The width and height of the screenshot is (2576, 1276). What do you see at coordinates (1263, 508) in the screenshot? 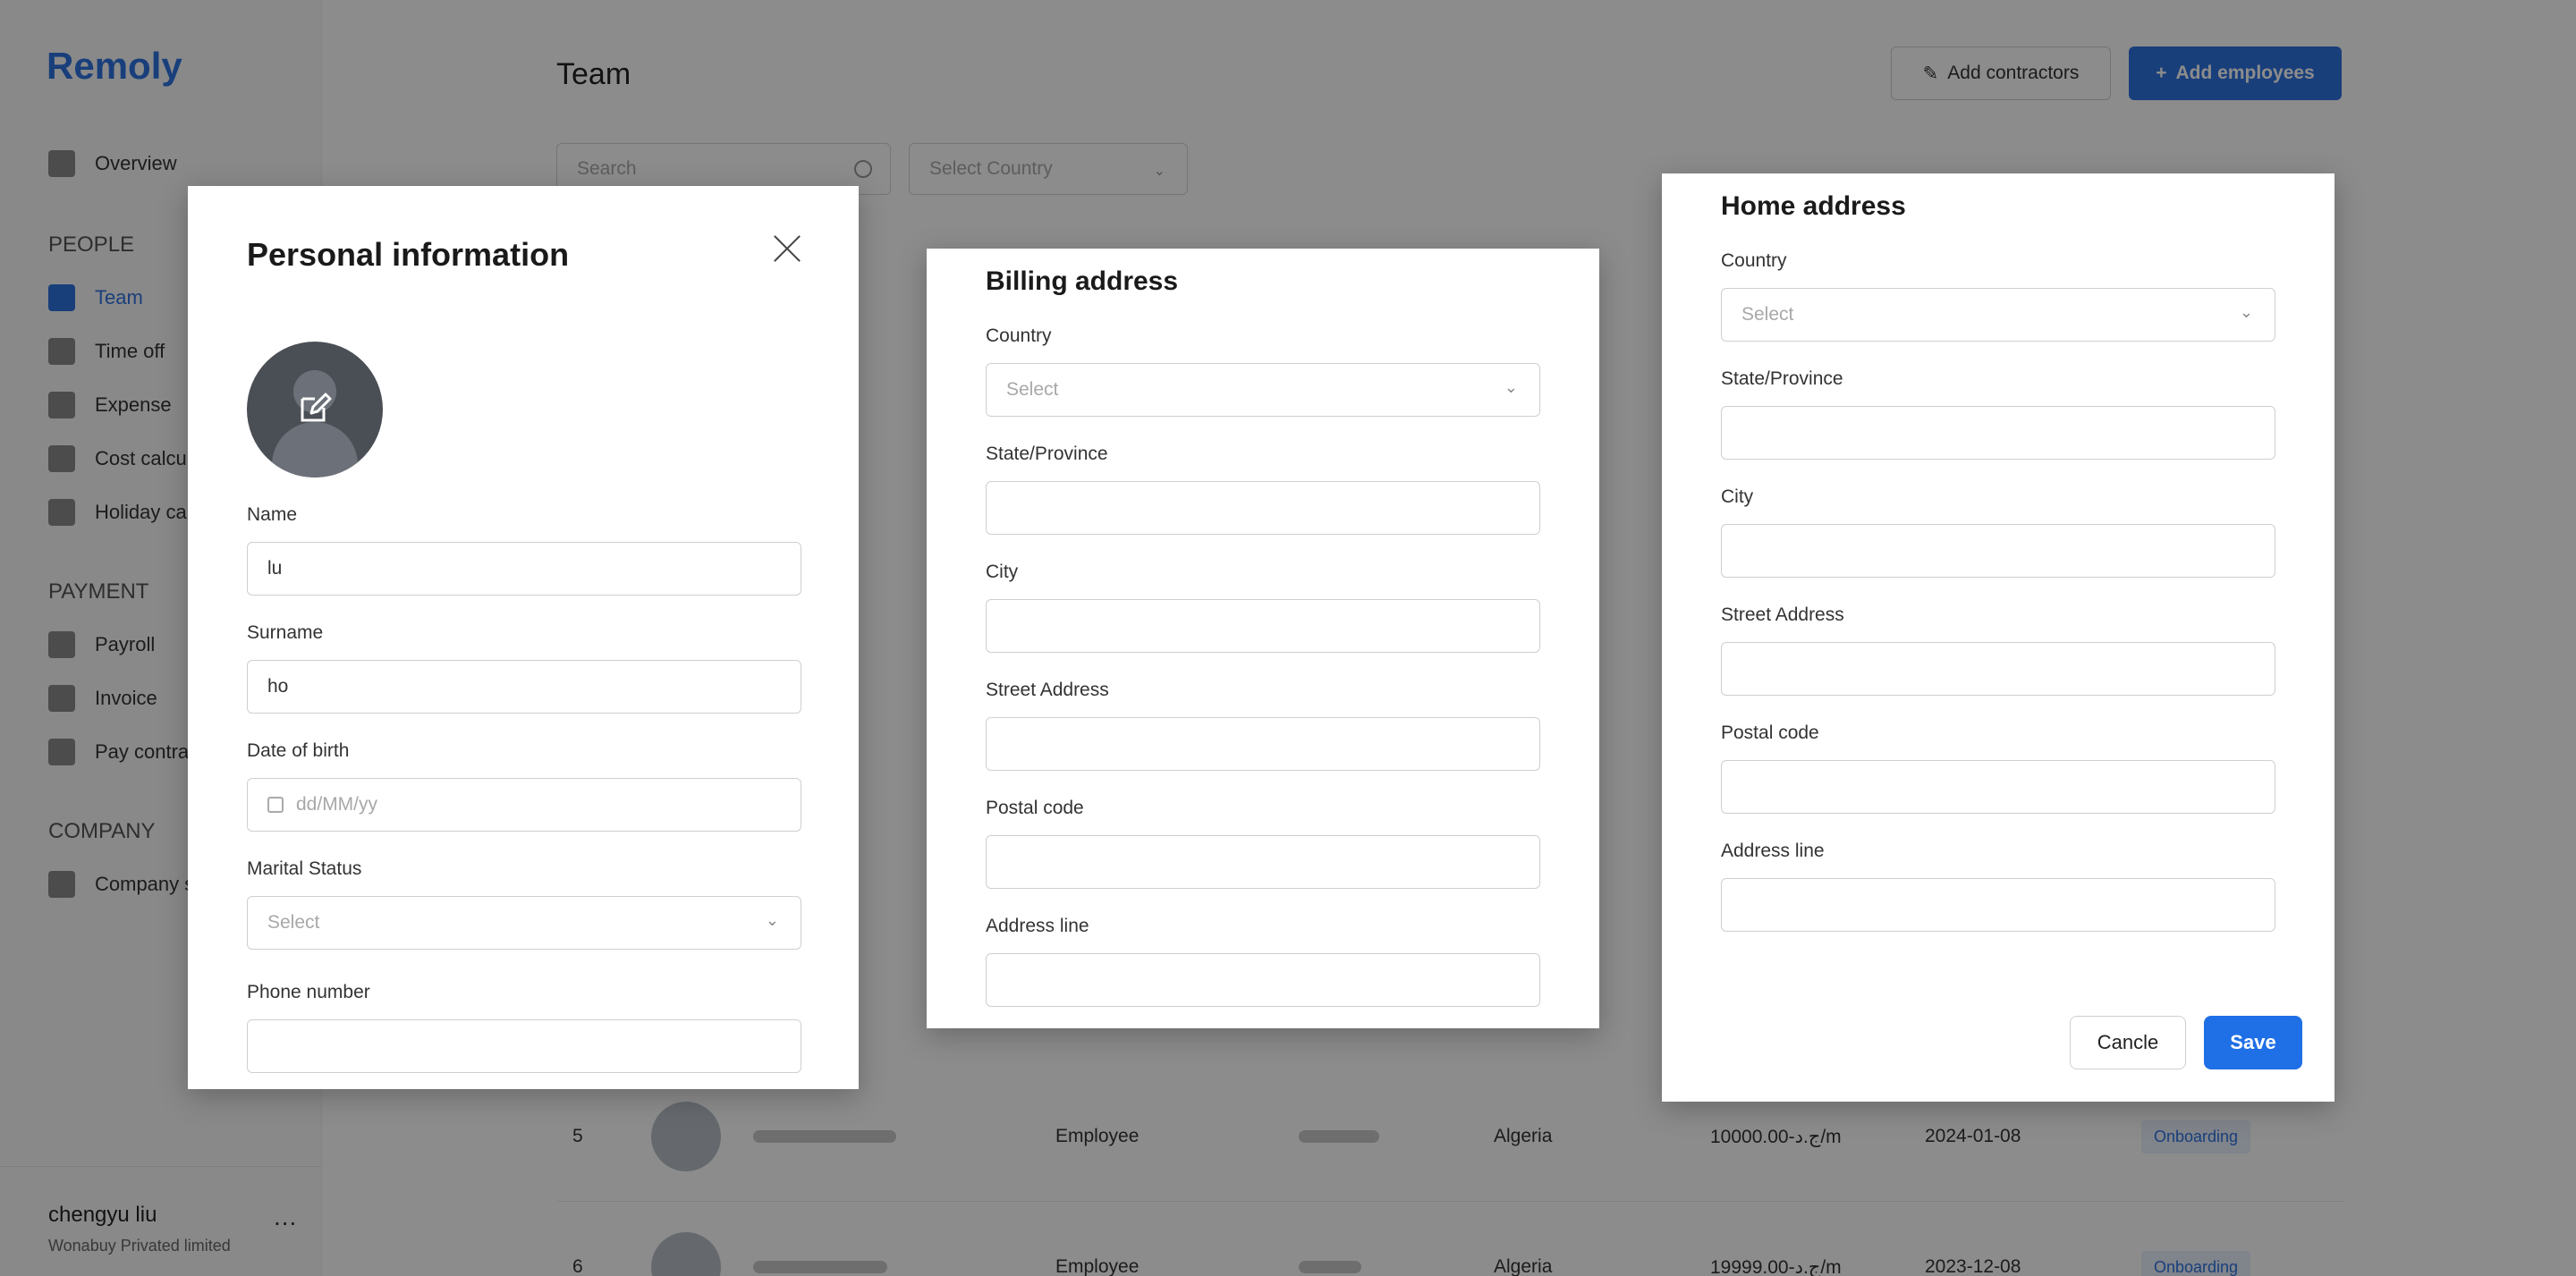
I see `billing-state-field` at bounding box center [1263, 508].